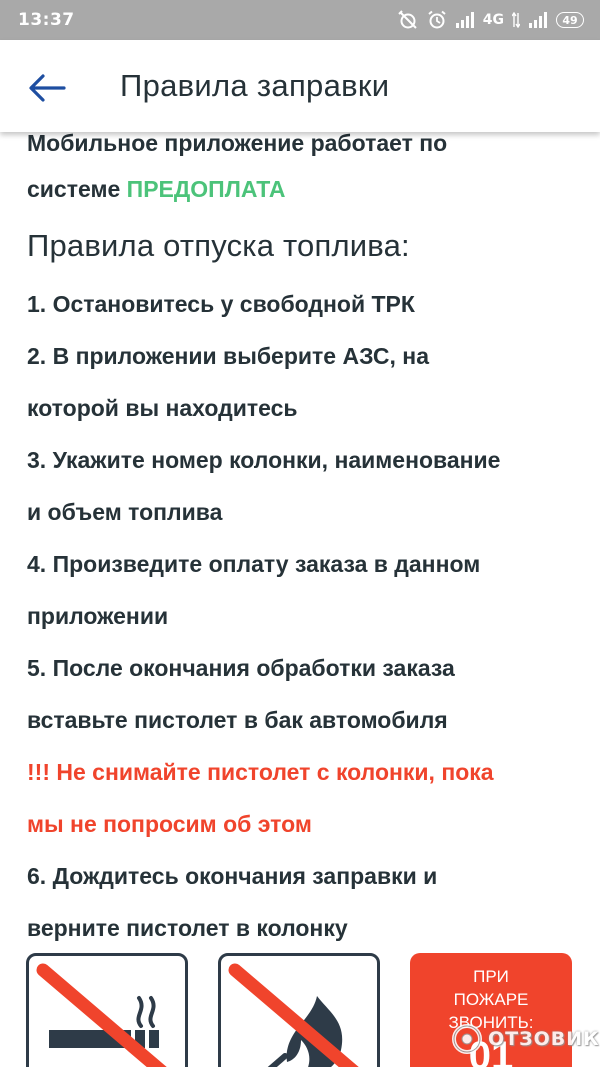  Describe the element at coordinates (254, 564) in the screenshot. I see `rule-line: 4. Произведите оплату заказа в данном` at that location.